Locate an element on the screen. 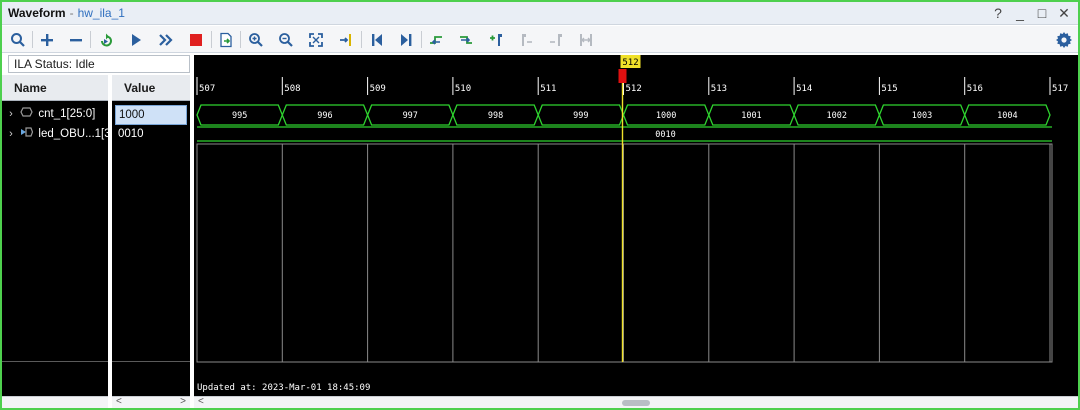 Image resolution: width=1080 pixels, height=410 pixels. trigger-marker is located at coordinates (622, 76).